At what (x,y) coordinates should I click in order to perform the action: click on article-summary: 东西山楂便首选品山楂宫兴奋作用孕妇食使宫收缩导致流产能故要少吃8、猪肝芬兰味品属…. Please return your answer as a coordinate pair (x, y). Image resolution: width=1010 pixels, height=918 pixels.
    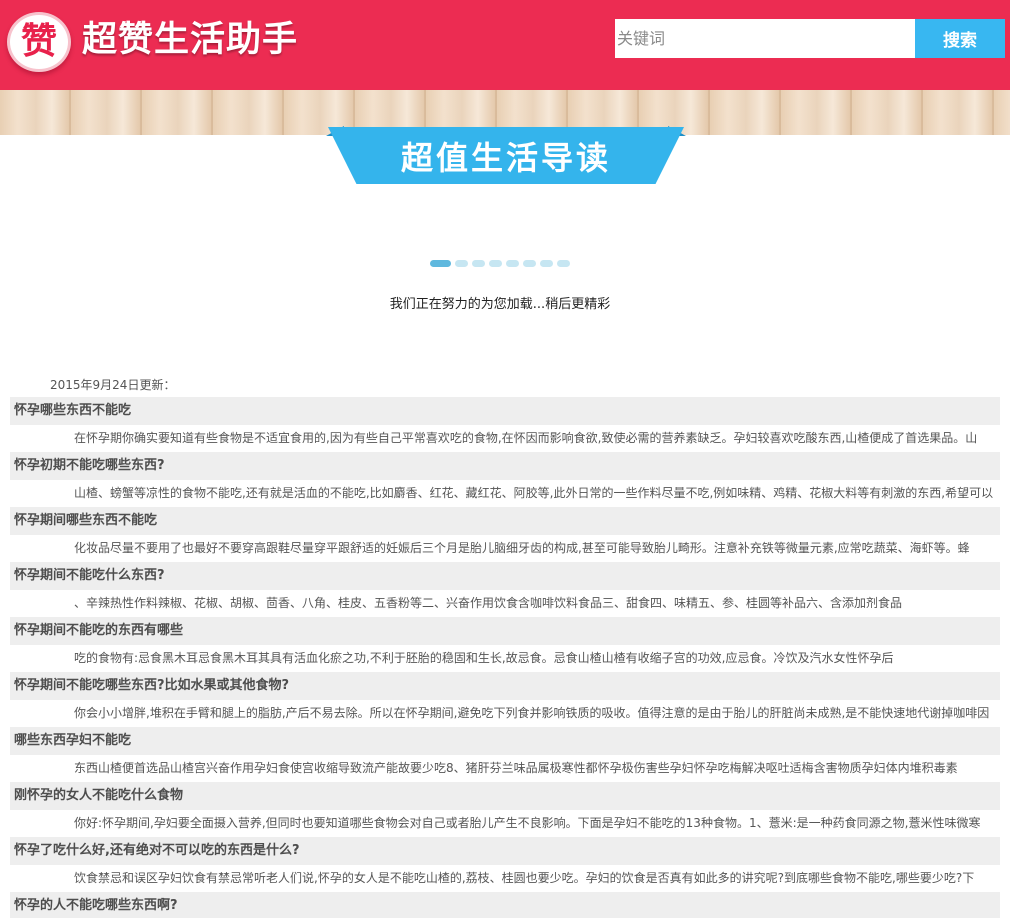
    Looking at the image, I should click on (516, 768).